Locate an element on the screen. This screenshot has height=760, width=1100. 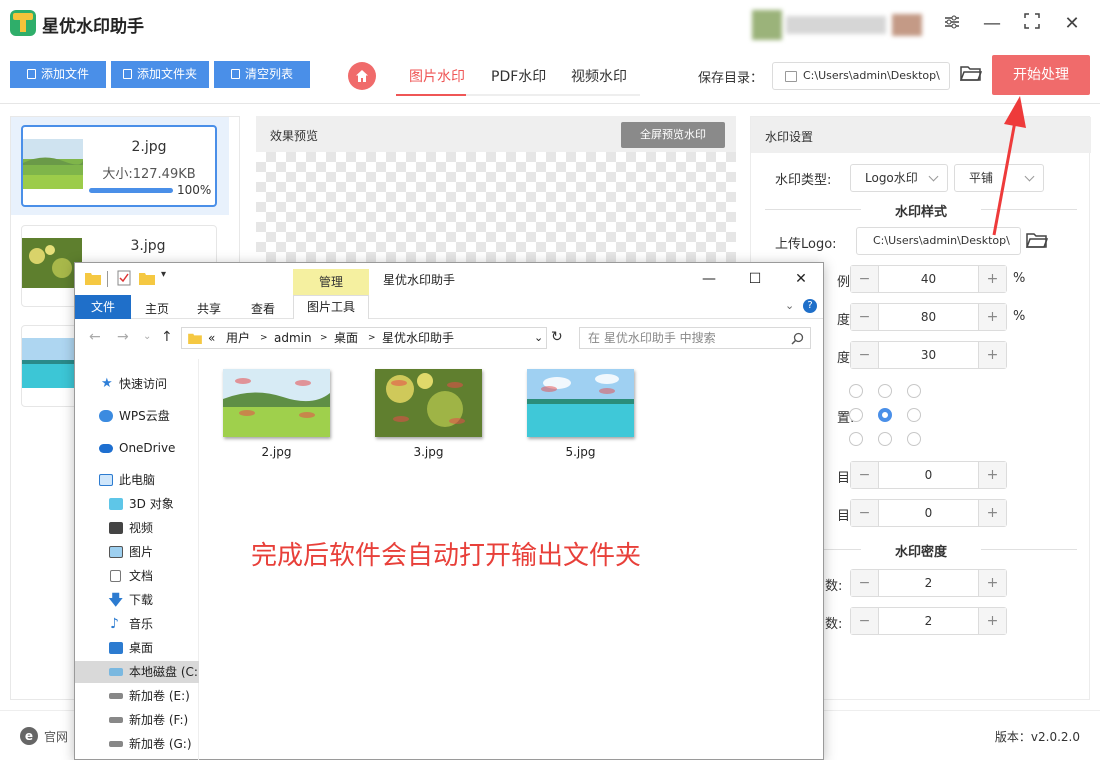
nav-item-onedrive: OneDrive is located at coordinates (137, 448).